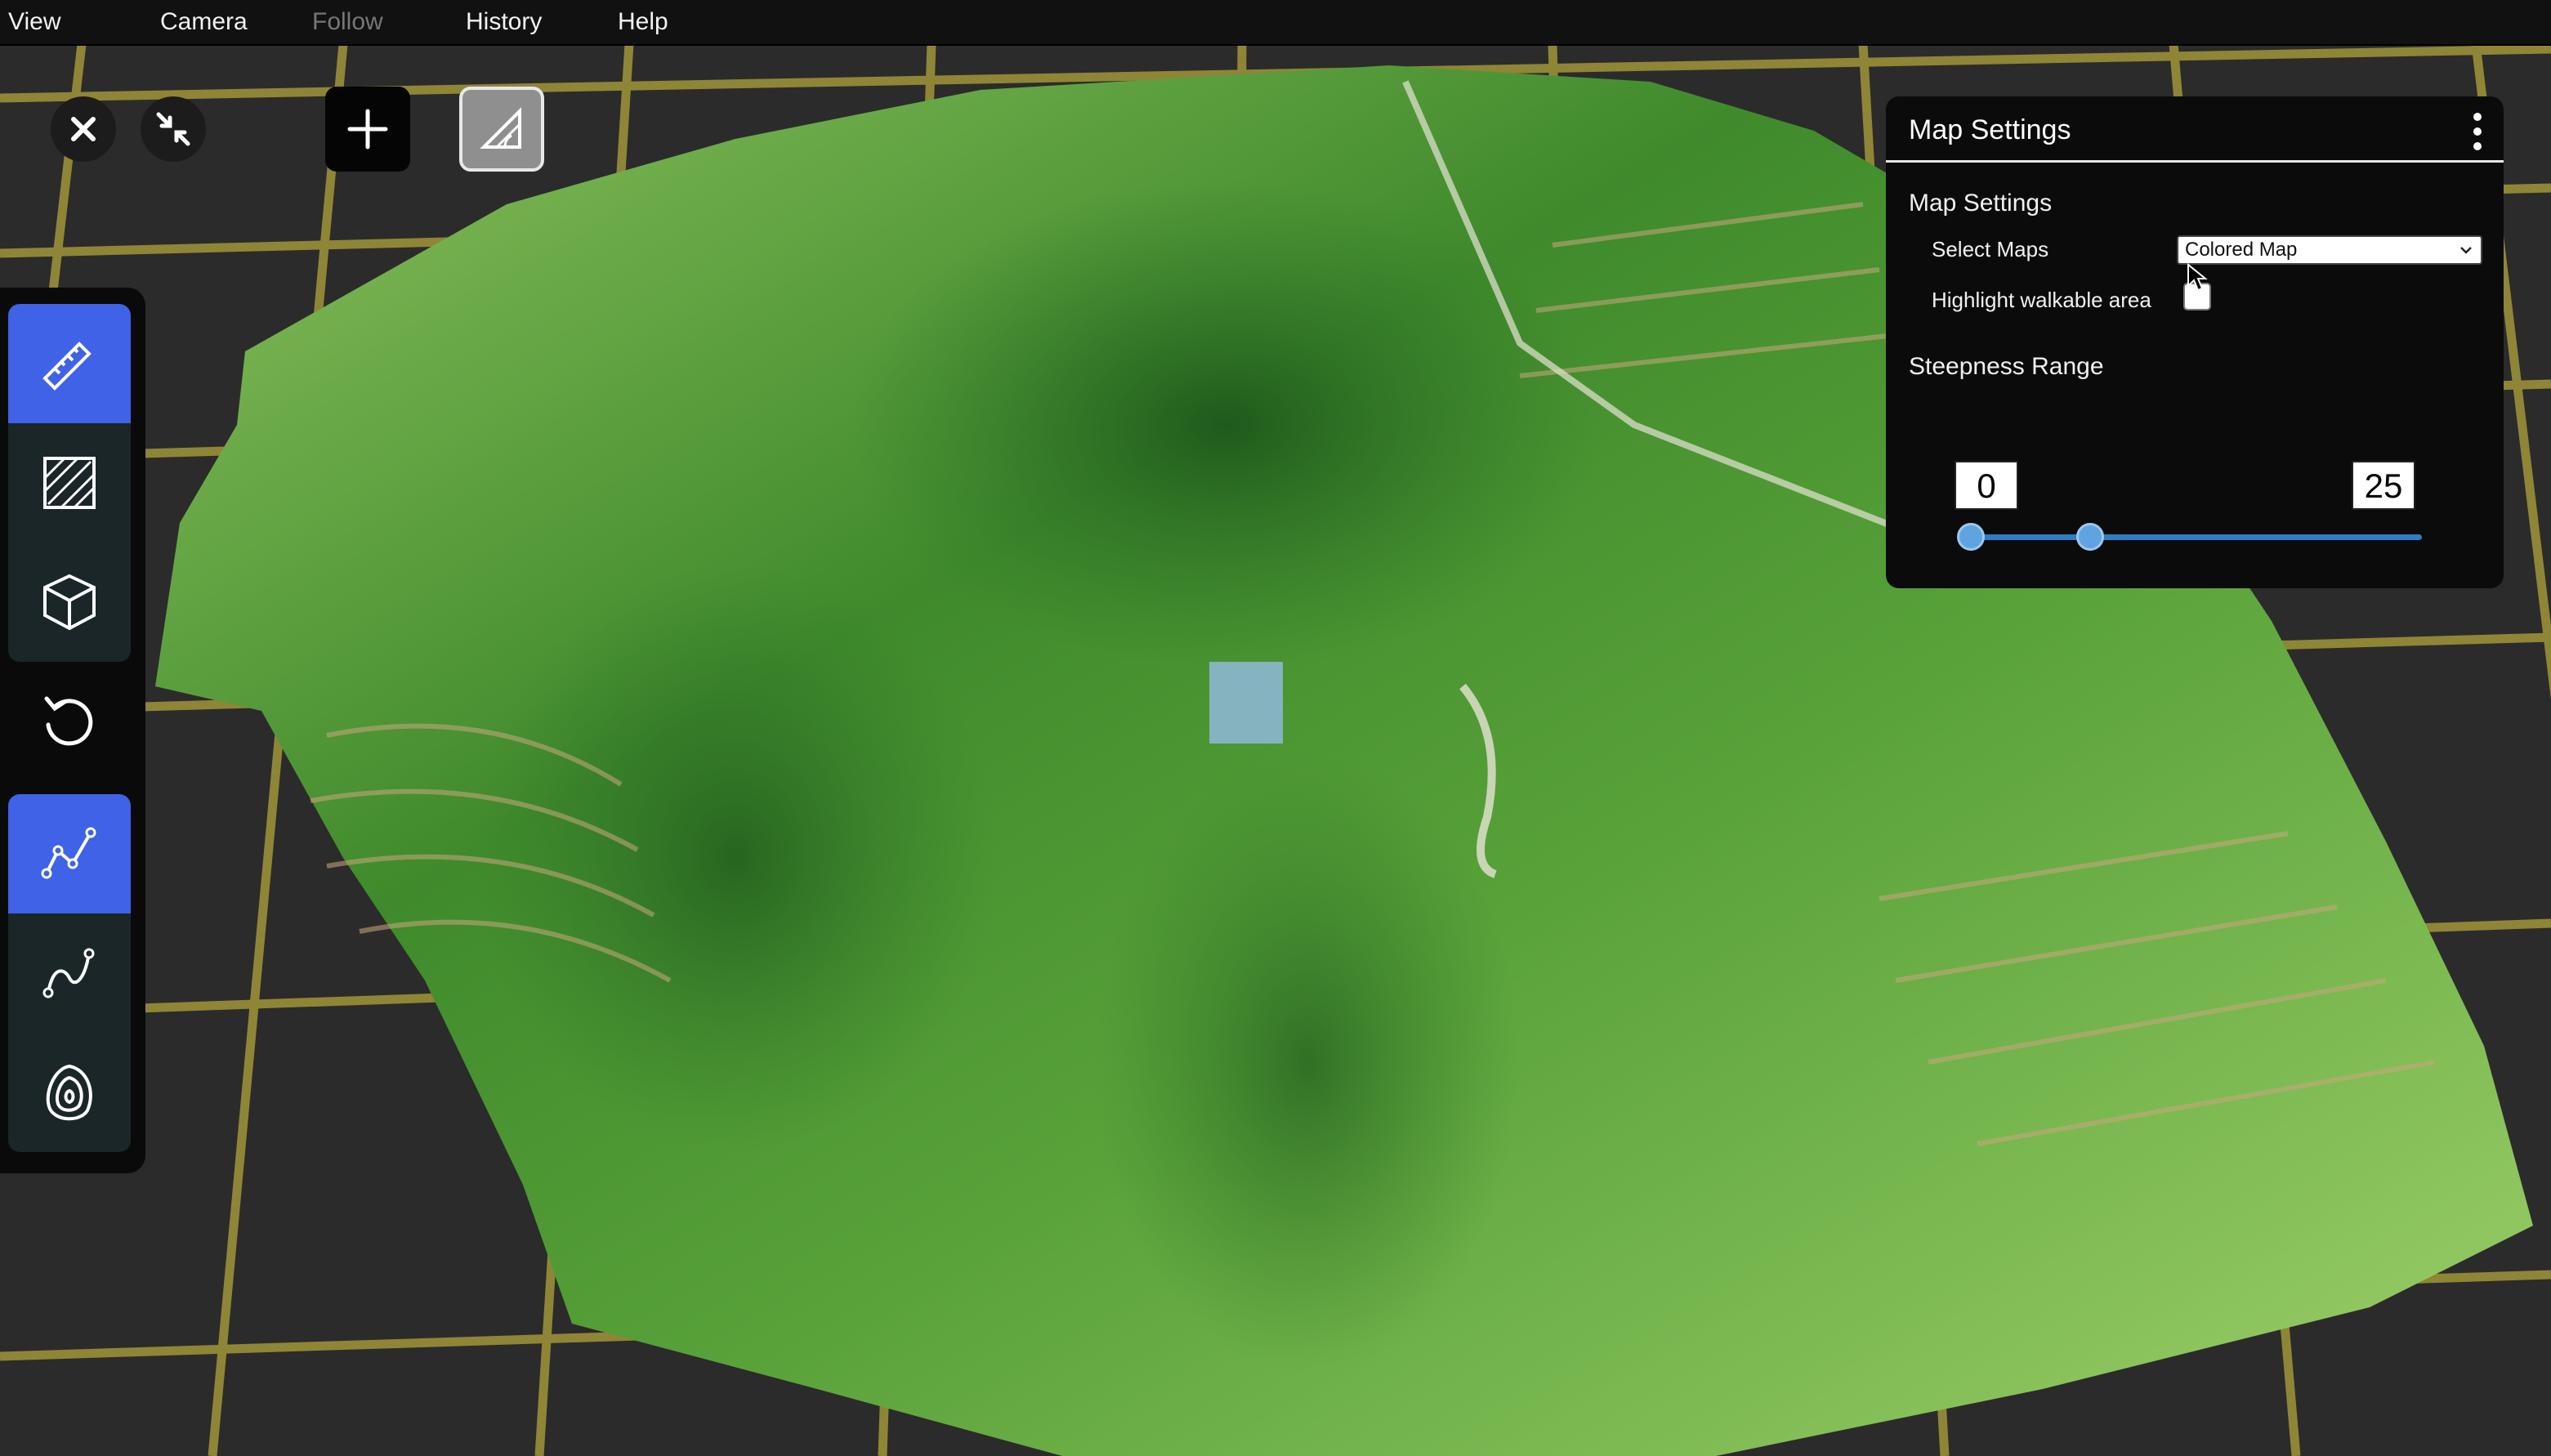 The width and height of the screenshot is (2551, 1456). I want to click on highlight-walkable-label: Highlight walkable area, so click(2041, 300).